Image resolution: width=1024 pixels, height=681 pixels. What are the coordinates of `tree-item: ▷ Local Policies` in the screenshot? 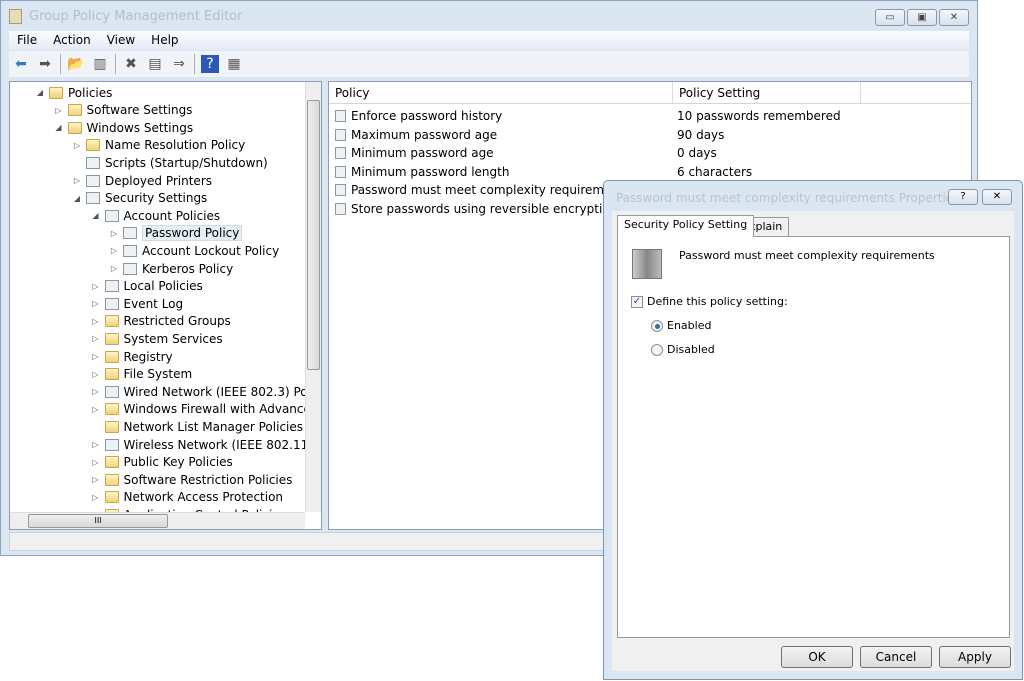 It's located at (146, 286).